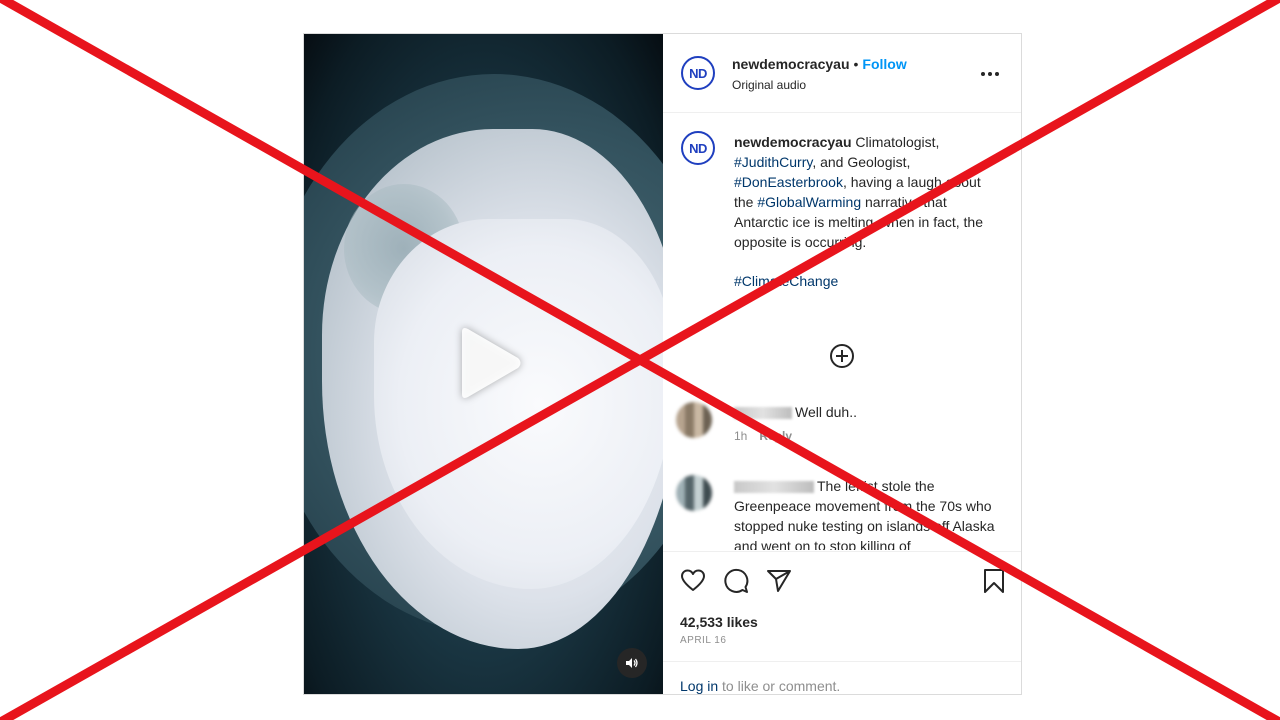  I want to click on likes-count: 42,533 likes, so click(719, 622).